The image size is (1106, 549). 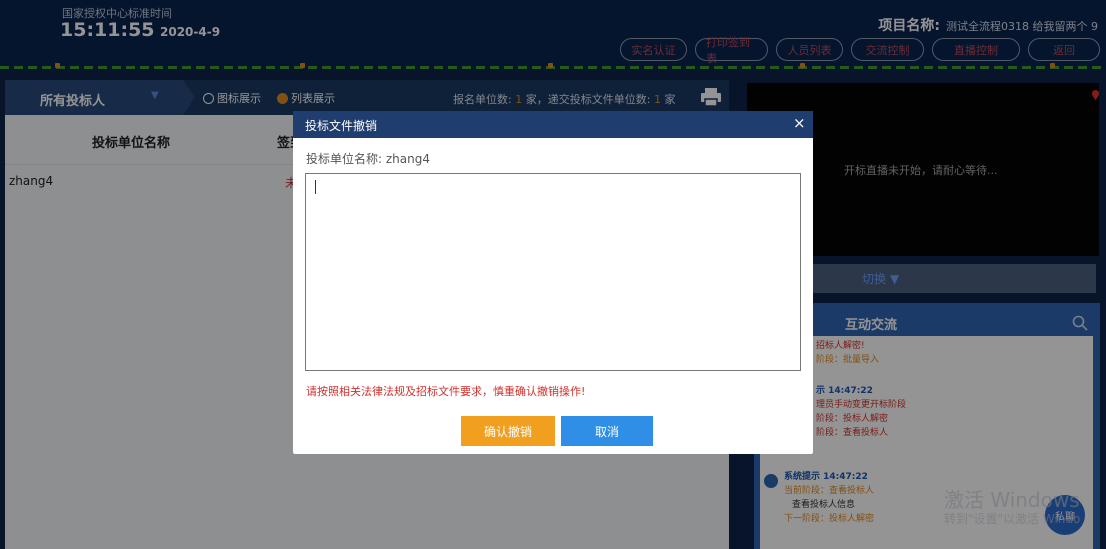 I want to click on close-icon: ×, so click(x=799, y=123).